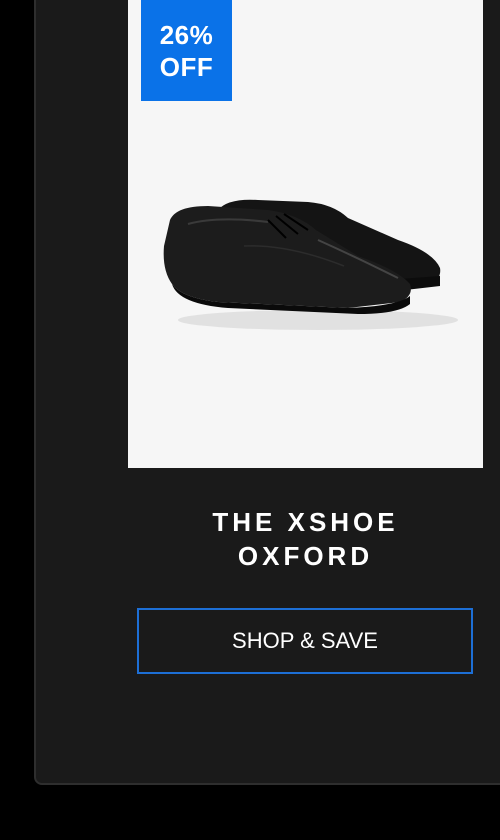 This screenshot has height=840, width=500. Describe the element at coordinates (305, 522) in the screenshot. I see `product-title-line1: THE XSHOE` at that location.